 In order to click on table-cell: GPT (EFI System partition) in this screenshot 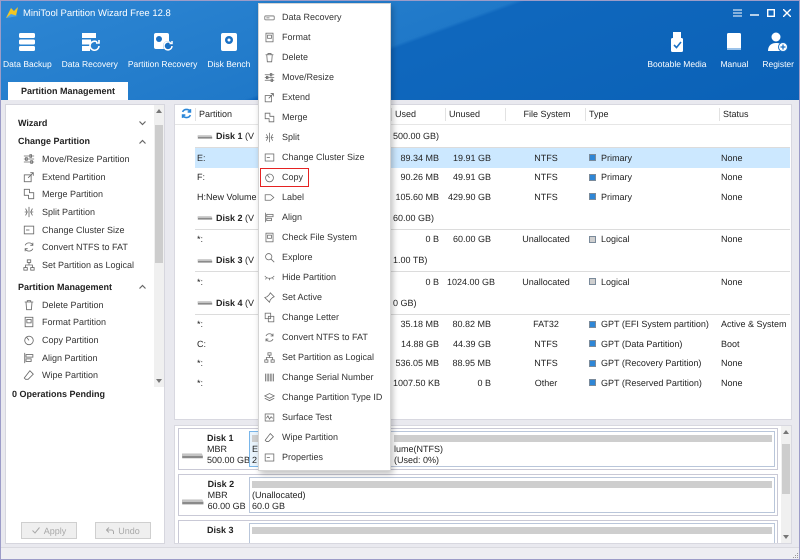, I will do `click(655, 324)`.